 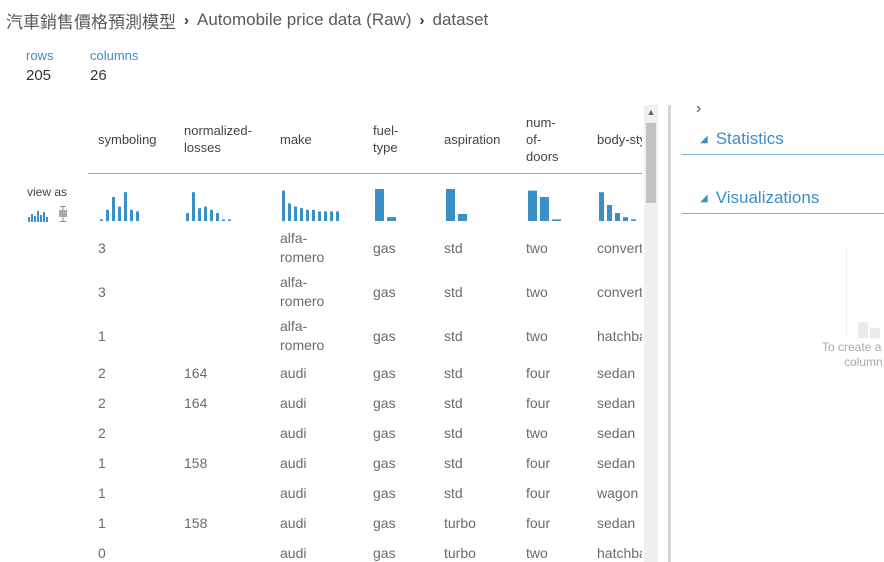 What do you see at coordinates (310, 205) in the screenshot?
I see `histogram-make` at bounding box center [310, 205].